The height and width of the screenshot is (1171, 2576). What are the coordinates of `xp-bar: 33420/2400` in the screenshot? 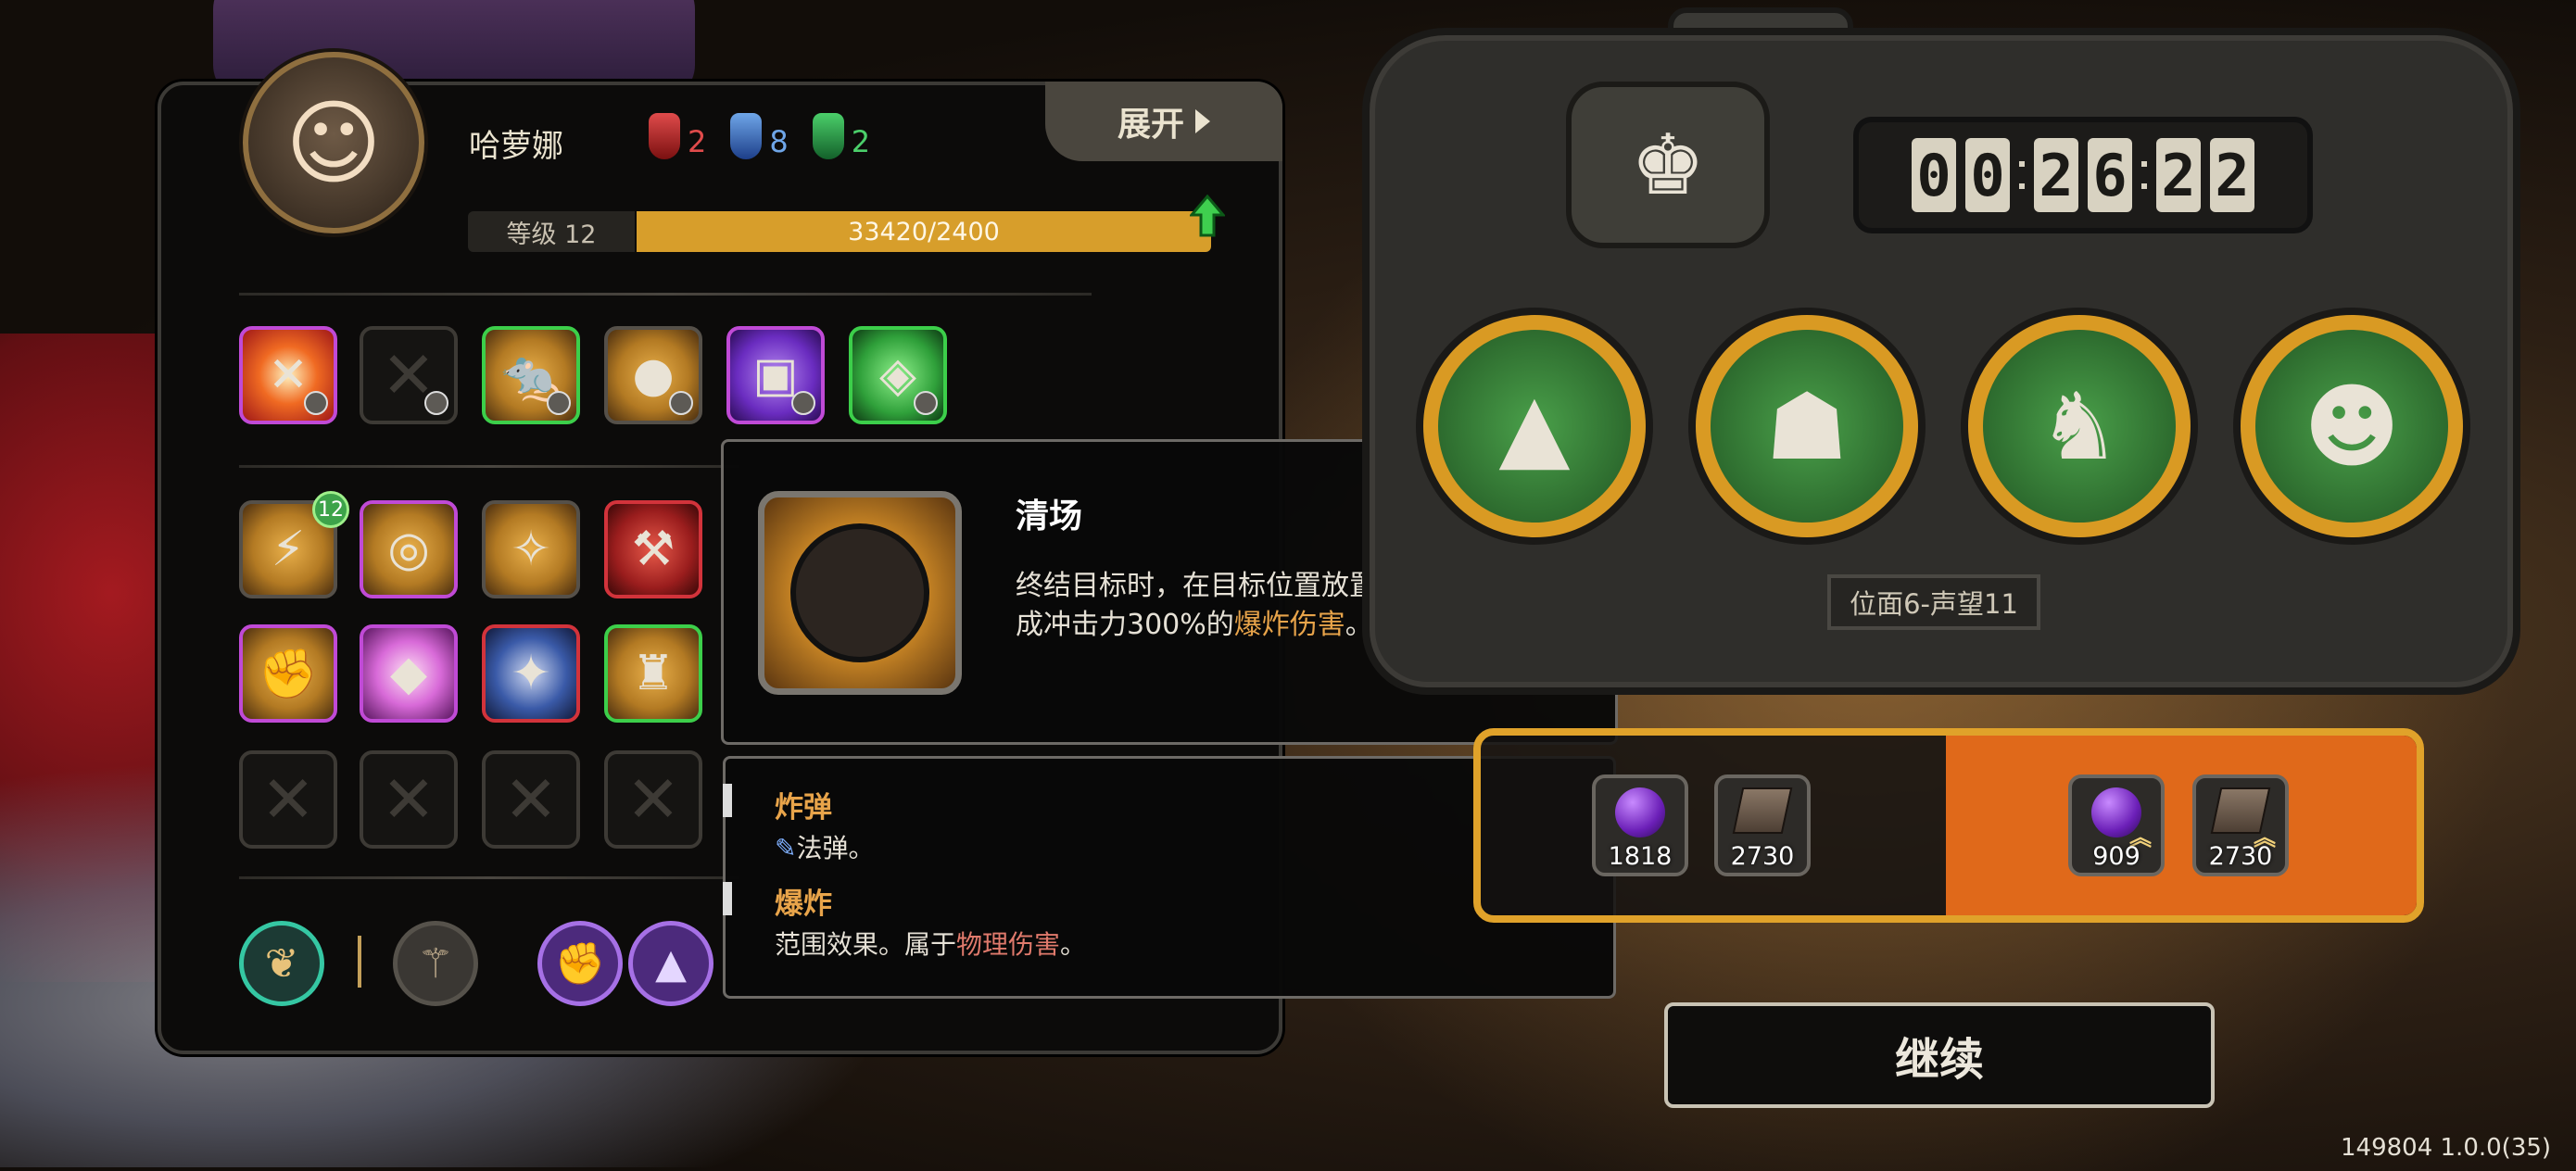 It's located at (924, 232).